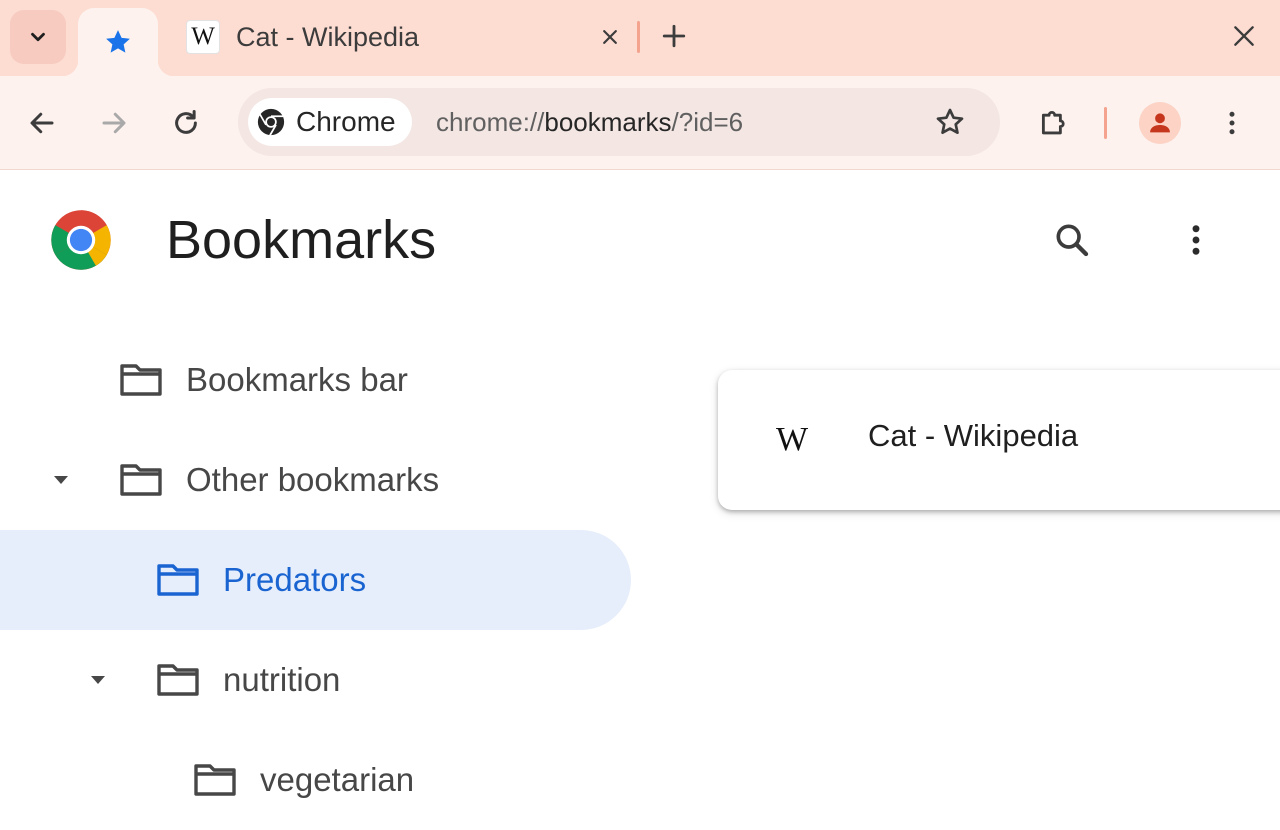  I want to click on star-icon, so click(118, 41).